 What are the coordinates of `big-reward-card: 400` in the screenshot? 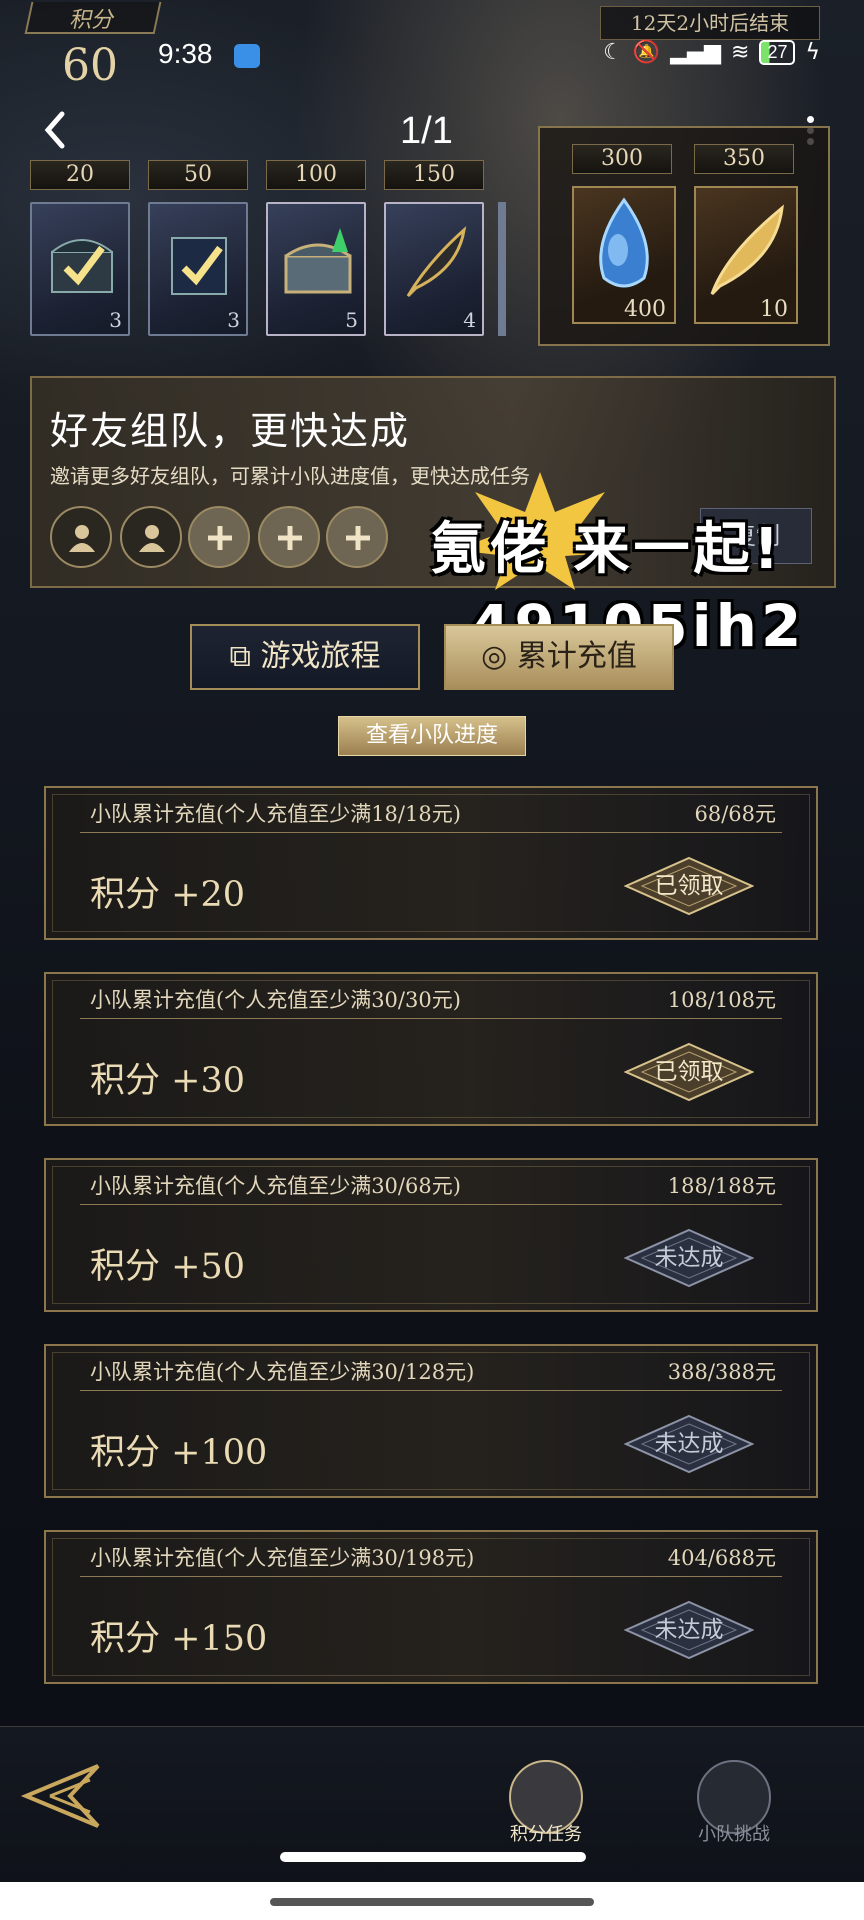 It's located at (624, 255).